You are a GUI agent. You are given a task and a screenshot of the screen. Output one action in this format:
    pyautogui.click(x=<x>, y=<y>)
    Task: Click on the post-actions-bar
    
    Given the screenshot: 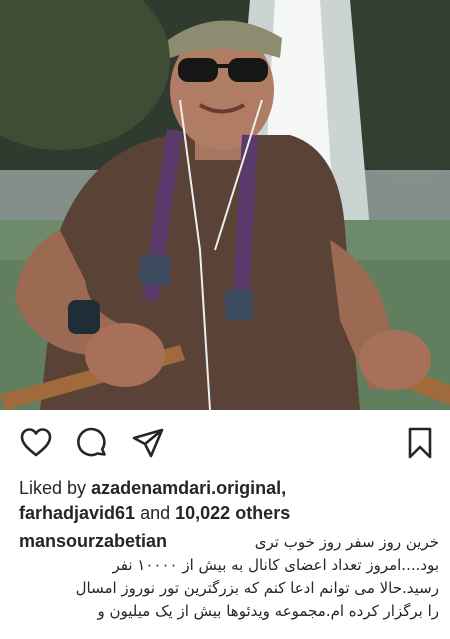 What is the action you would take?
    pyautogui.click(x=225, y=443)
    